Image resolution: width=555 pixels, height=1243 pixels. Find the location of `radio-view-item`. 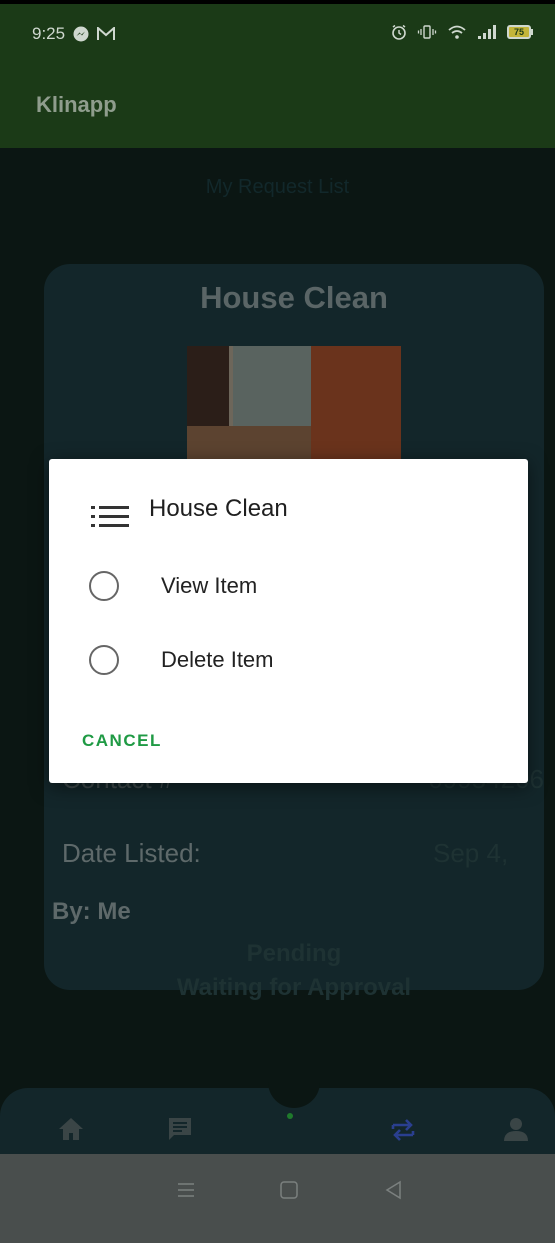

radio-view-item is located at coordinates (104, 586).